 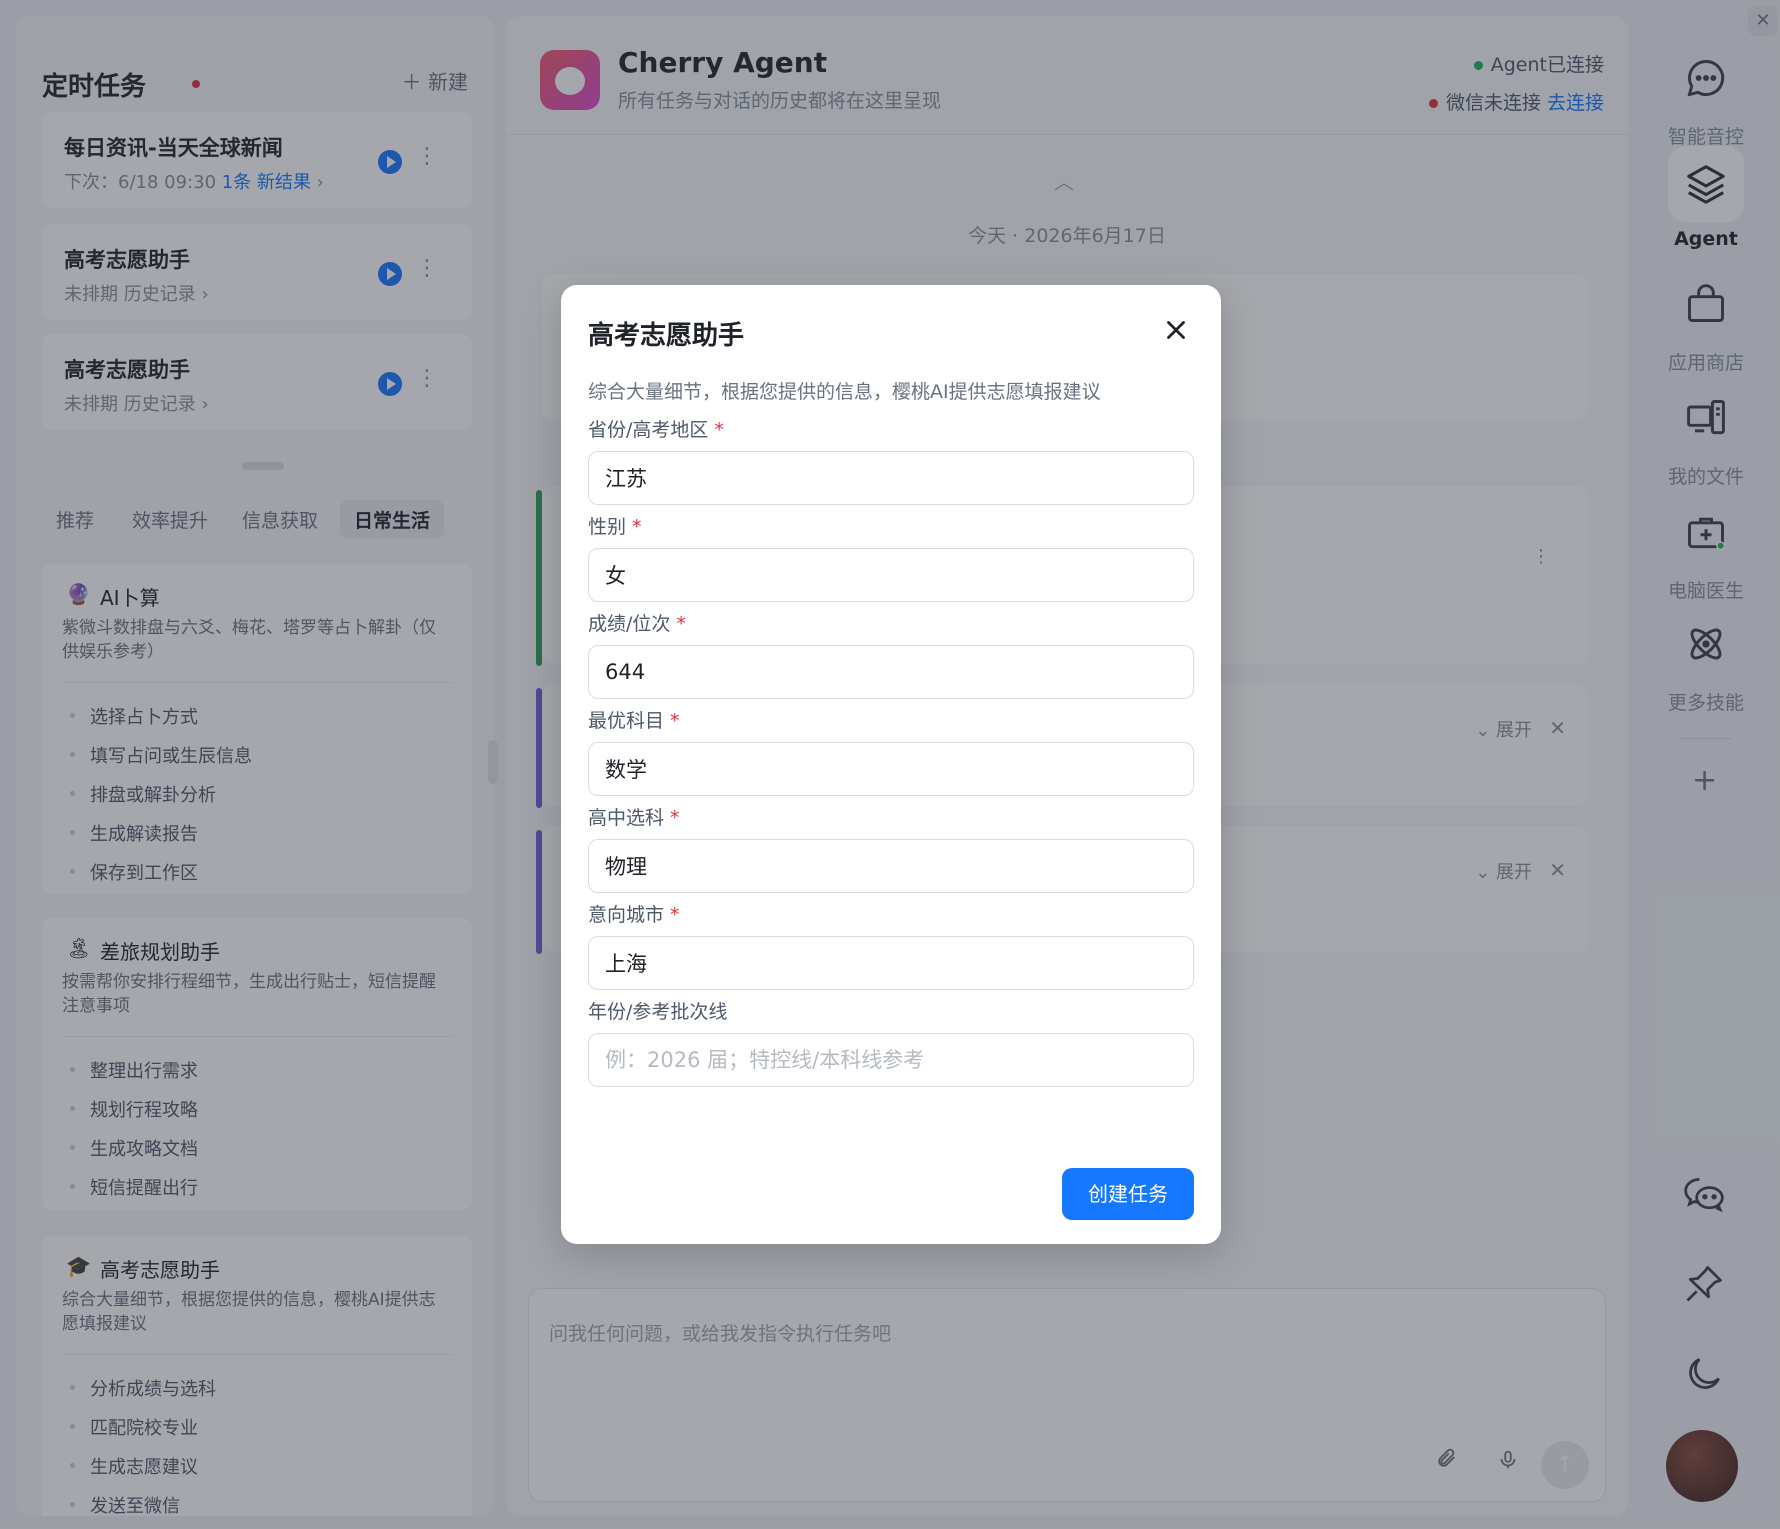 I want to click on field-gender: 性别 *, so click(x=891, y=557).